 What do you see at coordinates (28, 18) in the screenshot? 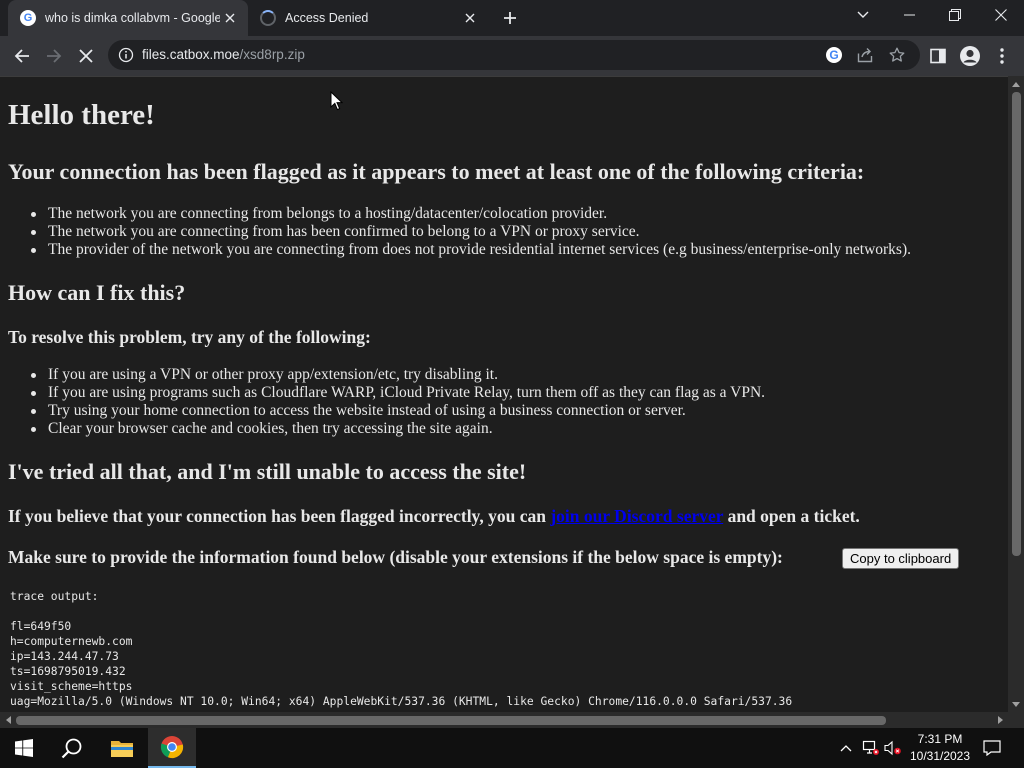
I see `google-icon` at bounding box center [28, 18].